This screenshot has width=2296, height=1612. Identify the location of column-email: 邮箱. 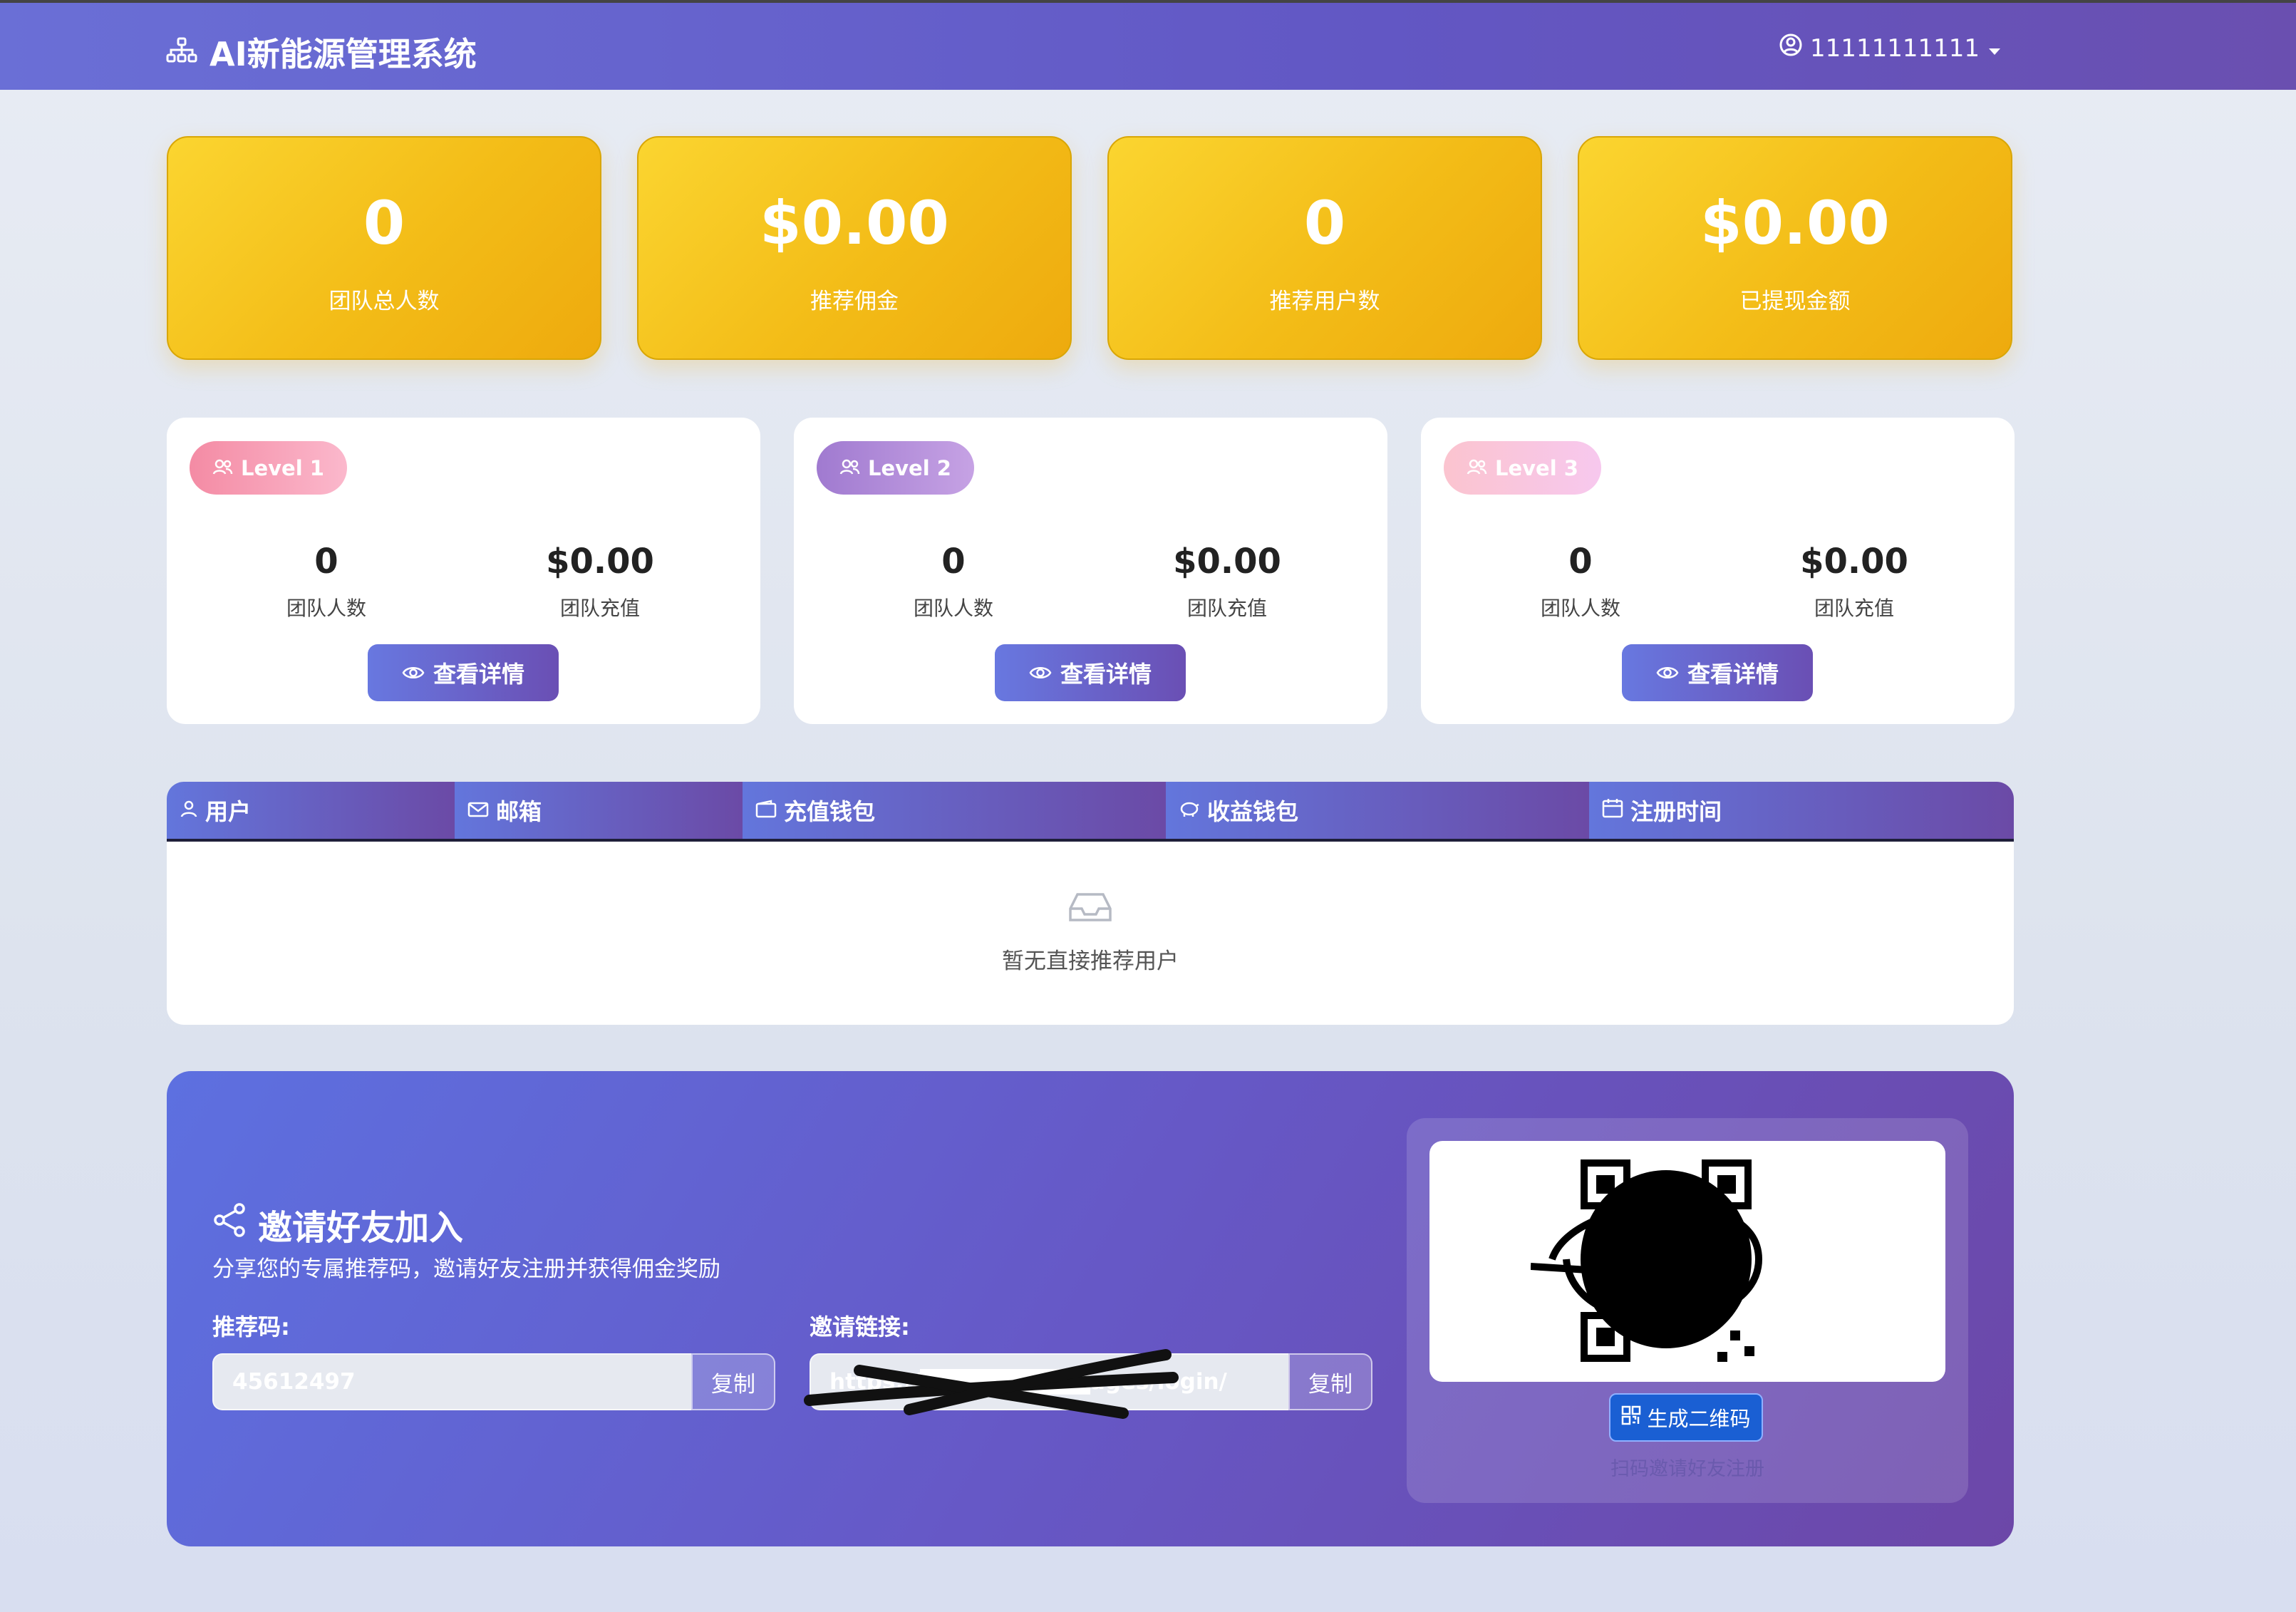
(599, 811).